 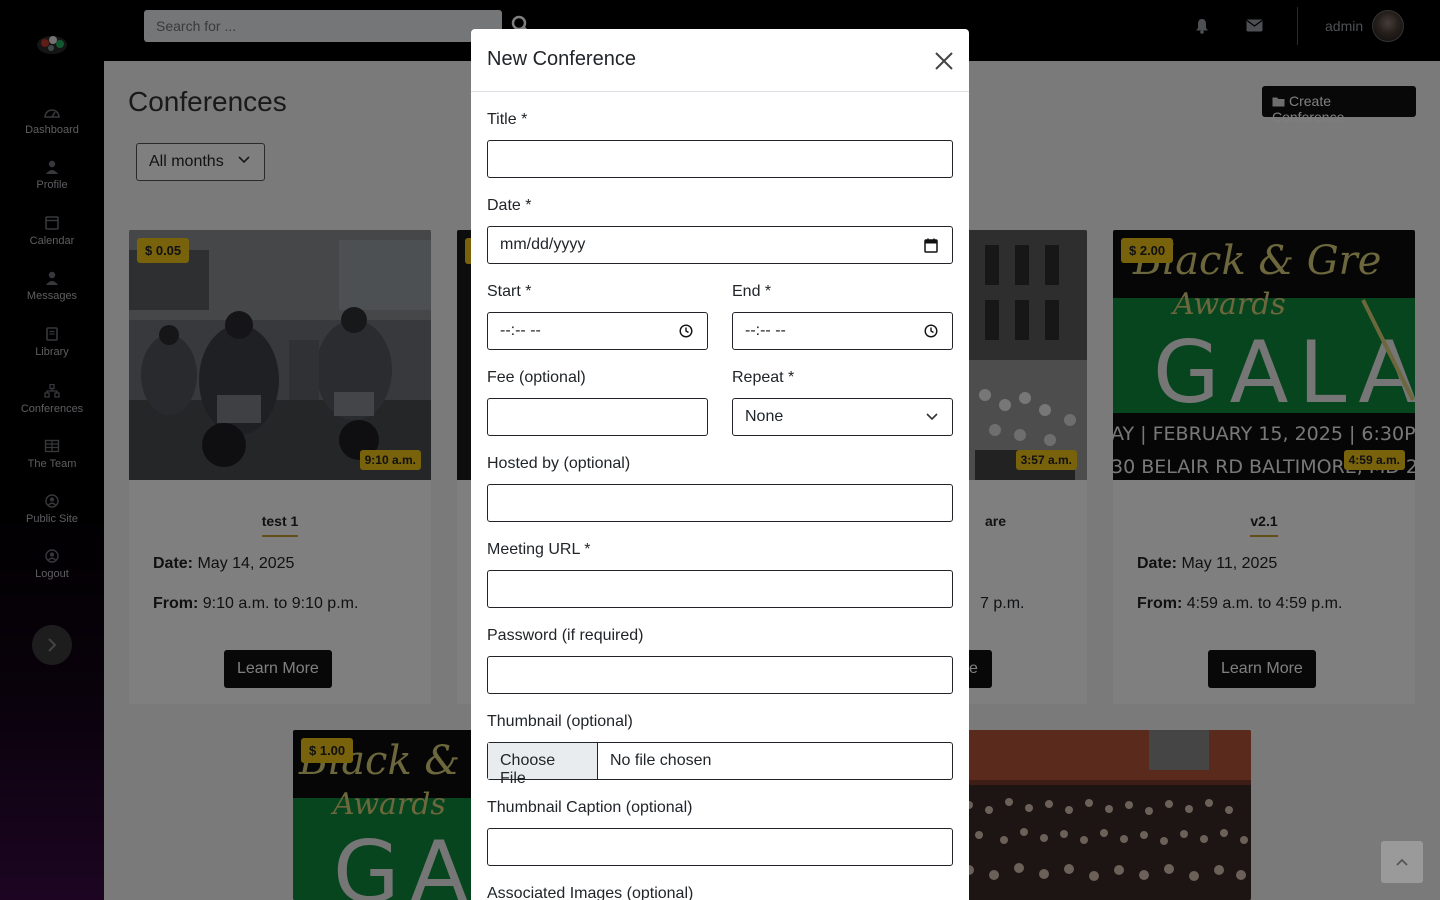 I want to click on password-label: Password (if required), so click(x=565, y=635).